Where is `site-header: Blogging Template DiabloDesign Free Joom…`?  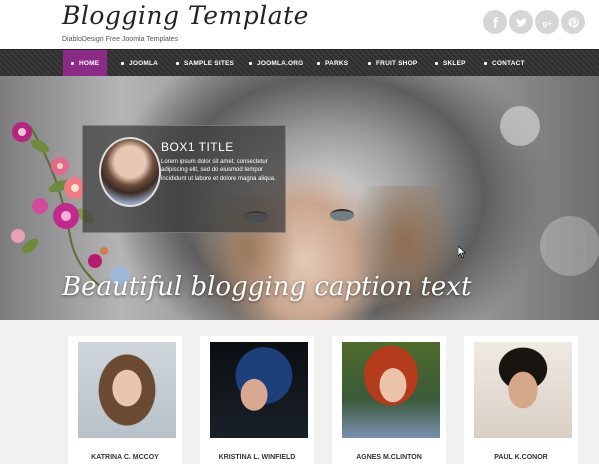
site-header: Blogging Template DiabloDesign Free Joom… is located at coordinates (299, 24).